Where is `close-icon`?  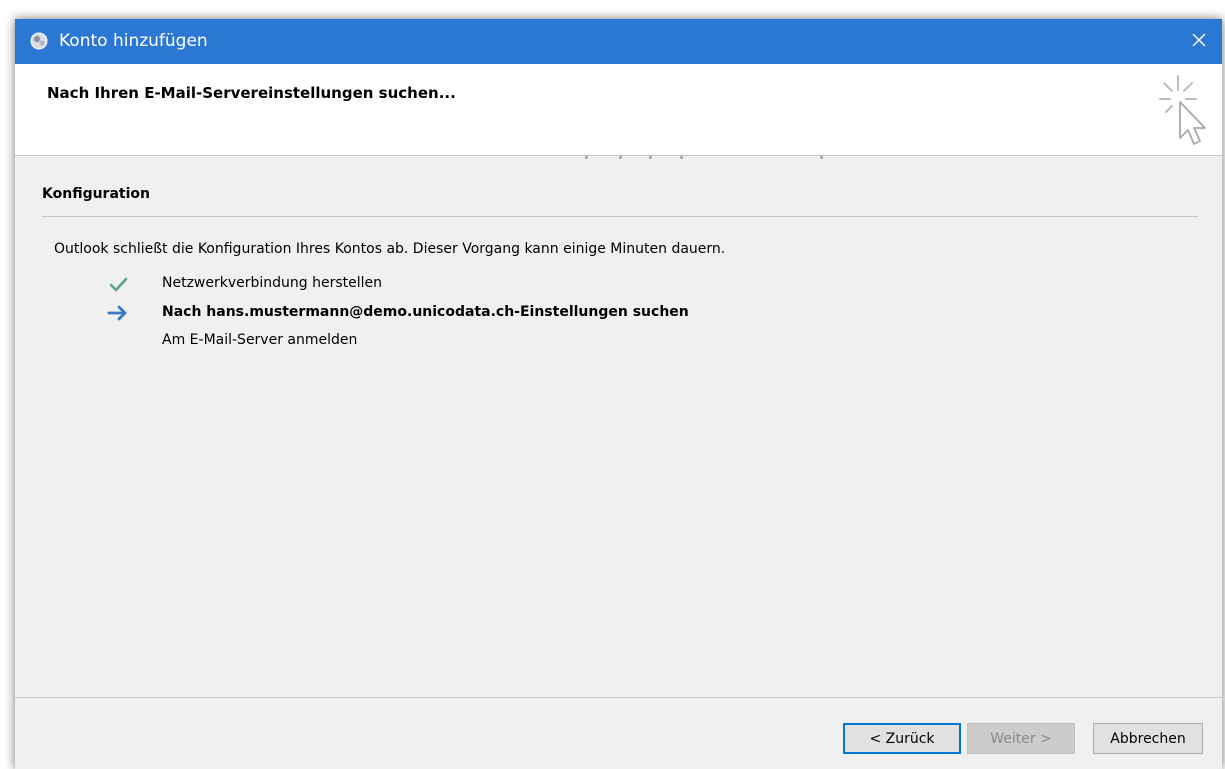 close-icon is located at coordinates (1199, 42).